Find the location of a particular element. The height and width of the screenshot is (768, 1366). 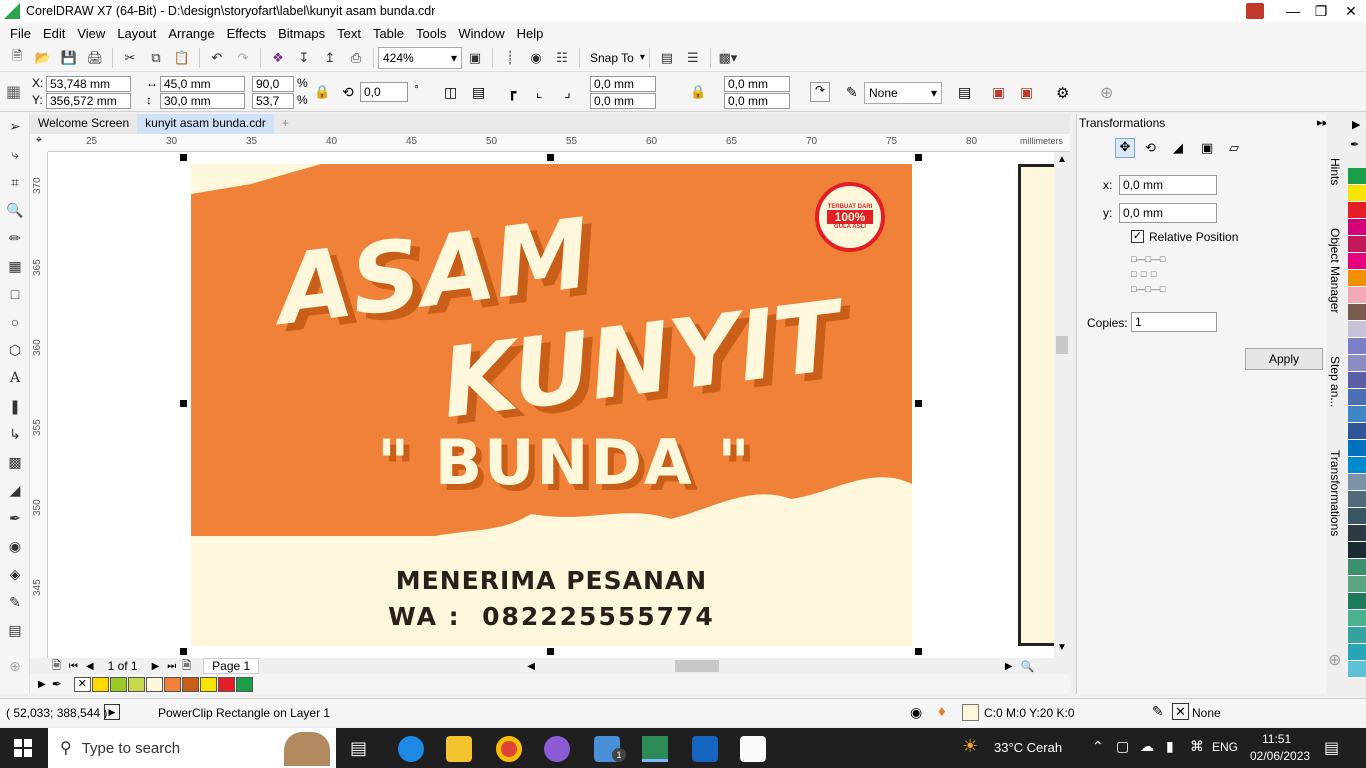

menu-view: View is located at coordinates (91, 33).